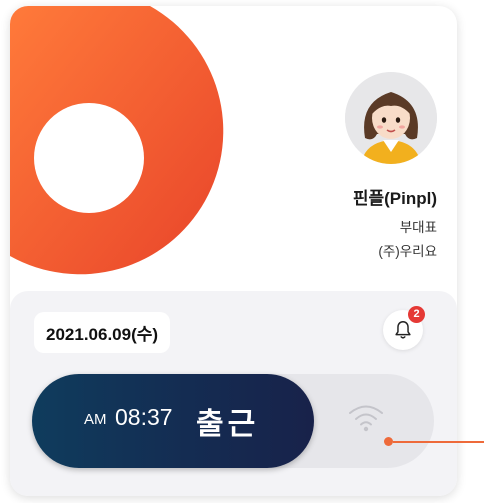 This screenshot has width=484, height=503. Describe the element at coordinates (416, 314) in the screenshot. I see `notification-badge: 2` at that location.